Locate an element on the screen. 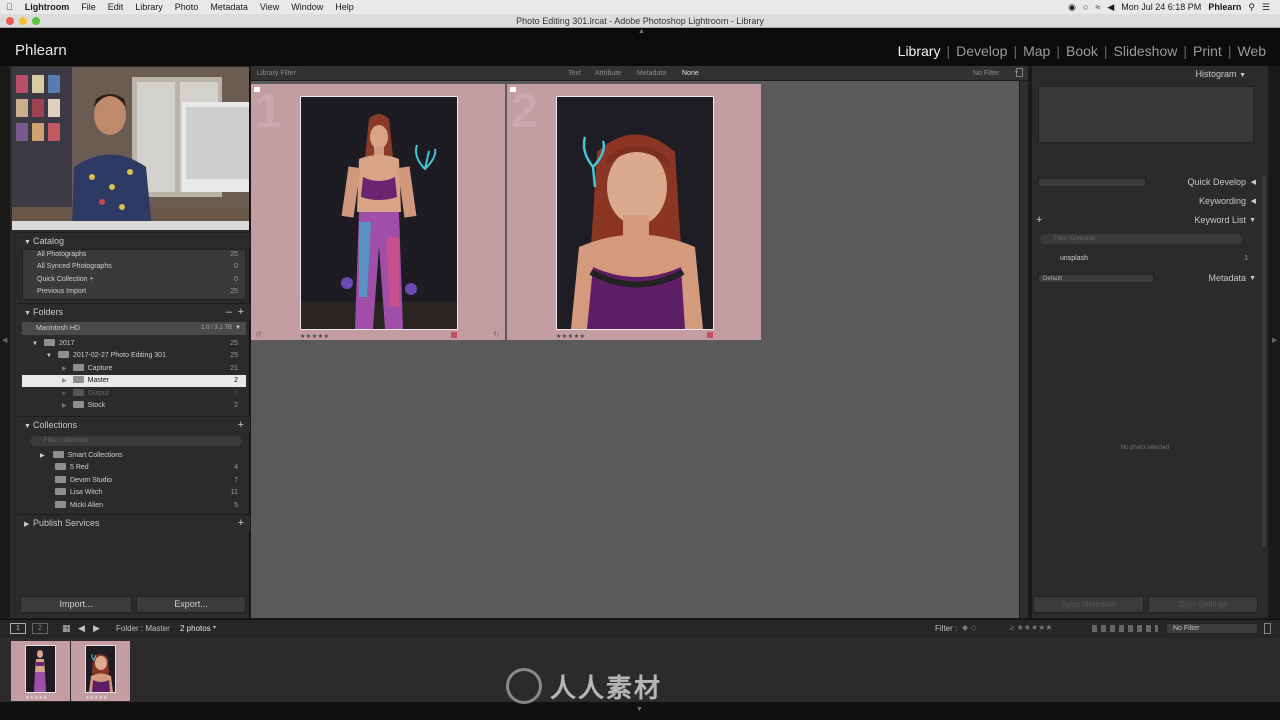 This screenshot has height=720, width=1280. module-develop: Develop is located at coordinates (981, 51).